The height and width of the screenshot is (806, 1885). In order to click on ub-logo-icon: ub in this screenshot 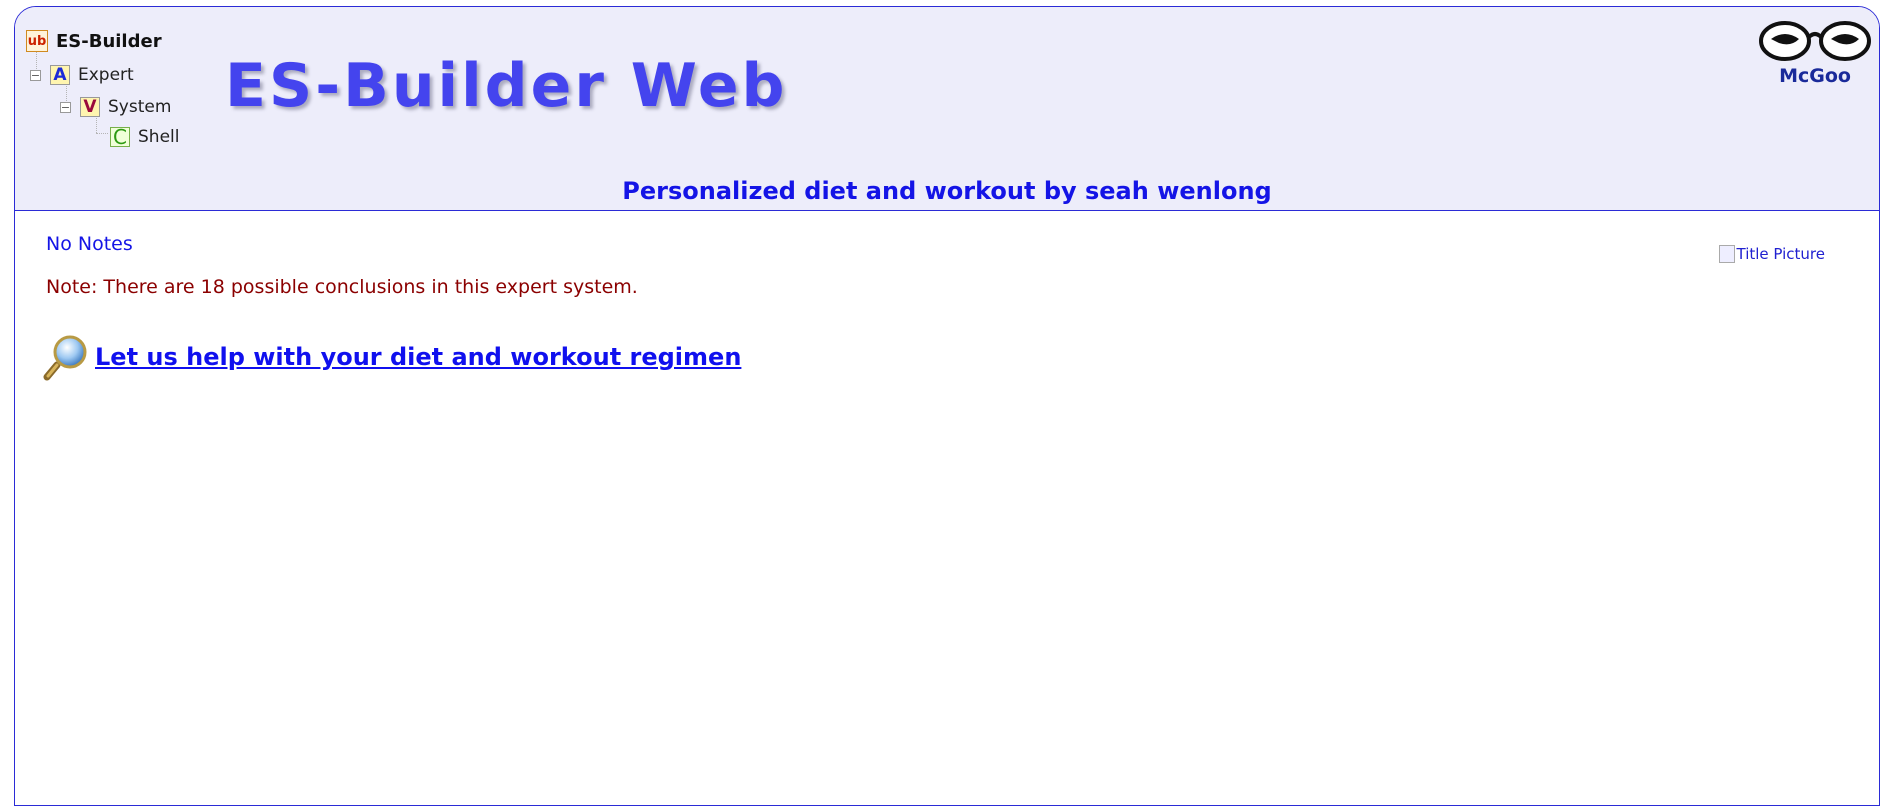, I will do `click(37, 41)`.